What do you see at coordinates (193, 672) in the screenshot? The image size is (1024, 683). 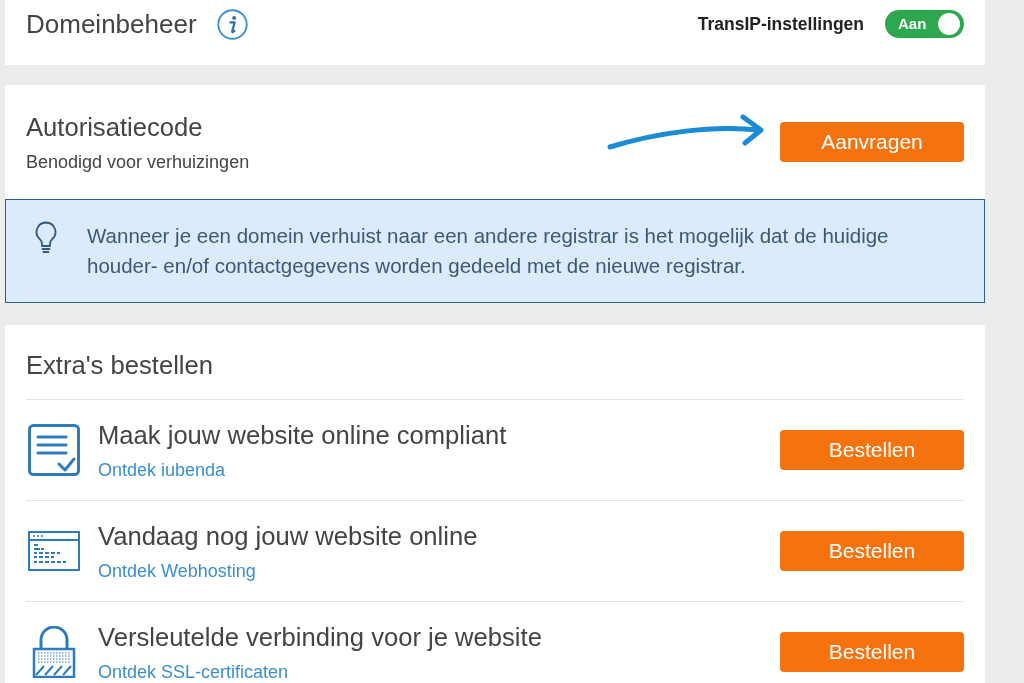 I see `product-link: Ontdek SSL-certificaten` at bounding box center [193, 672].